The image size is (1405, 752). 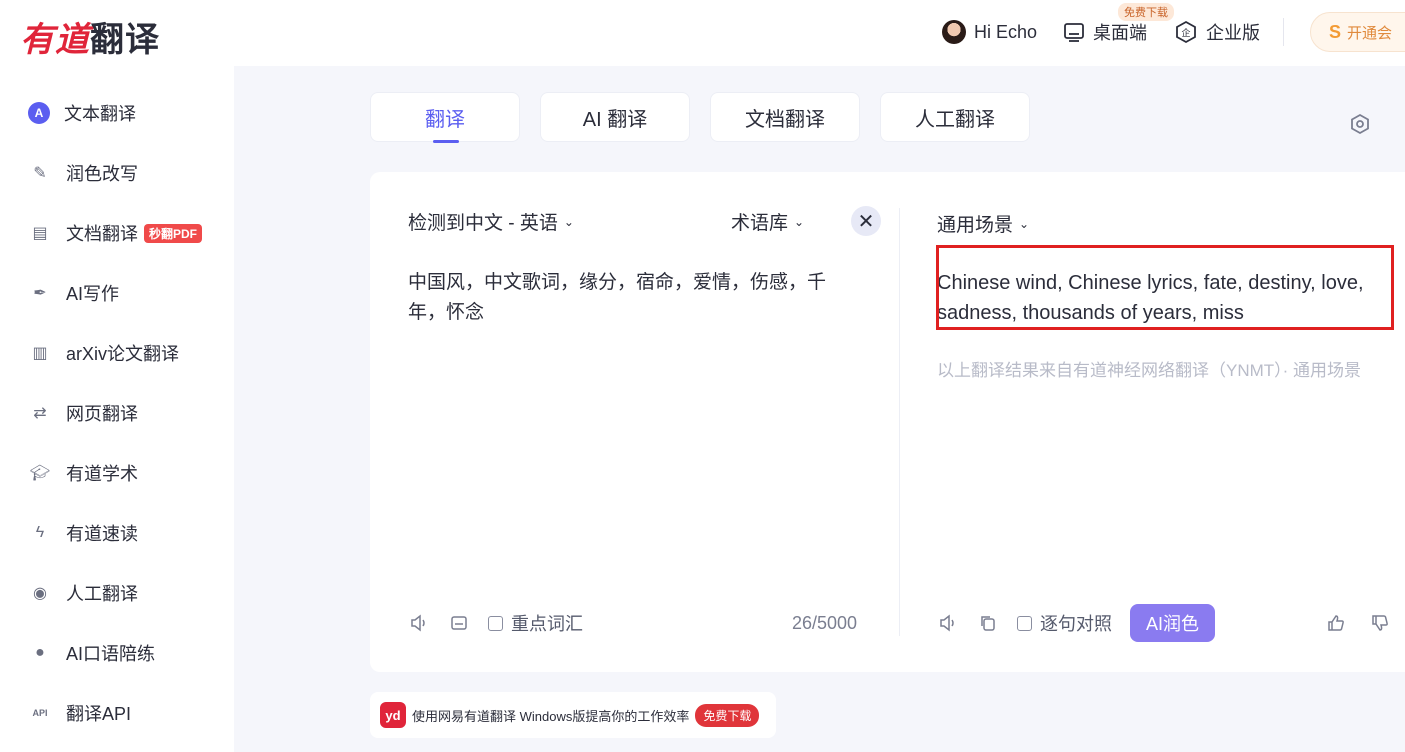 What do you see at coordinates (40, 293) in the screenshot?
I see `pen-icon: ✒` at bounding box center [40, 293].